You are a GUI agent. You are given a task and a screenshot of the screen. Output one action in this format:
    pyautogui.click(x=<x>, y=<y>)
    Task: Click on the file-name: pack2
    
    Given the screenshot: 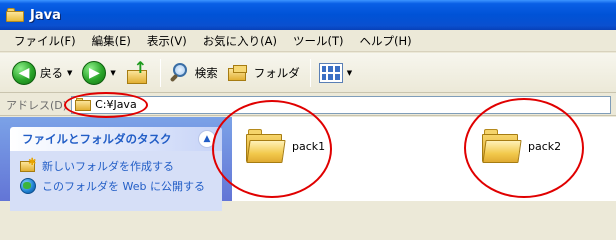 What is the action you would take?
    pyautogui.click(x=545, y=146)
    